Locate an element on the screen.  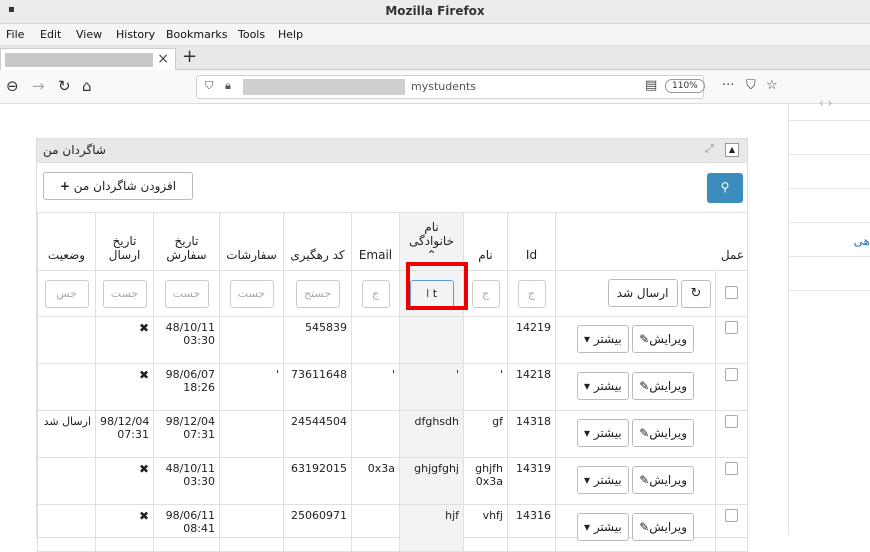
panel-header: شاگردان من ⤢ ▲ is located at coordinates (392, 151).